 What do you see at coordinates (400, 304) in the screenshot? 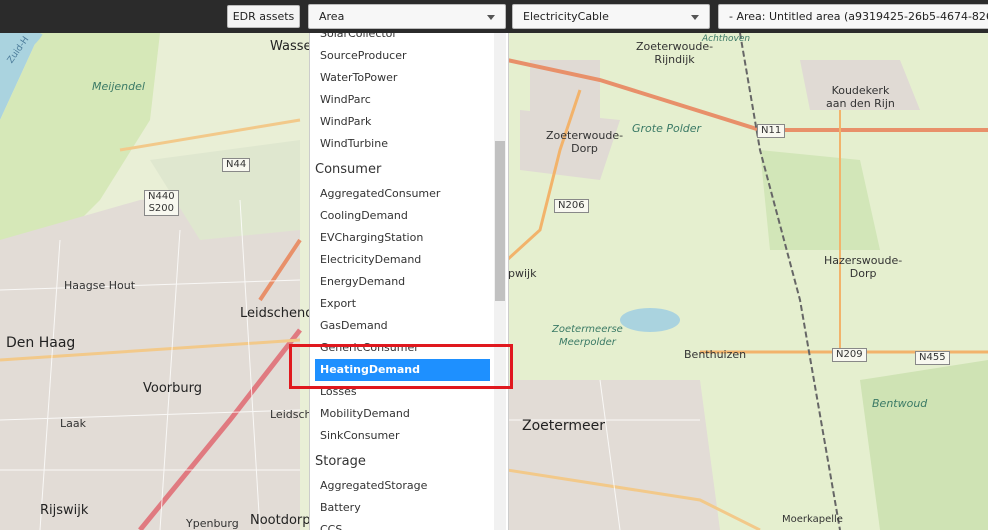
I see `option-export: Export` at bounding box center [400, 304].